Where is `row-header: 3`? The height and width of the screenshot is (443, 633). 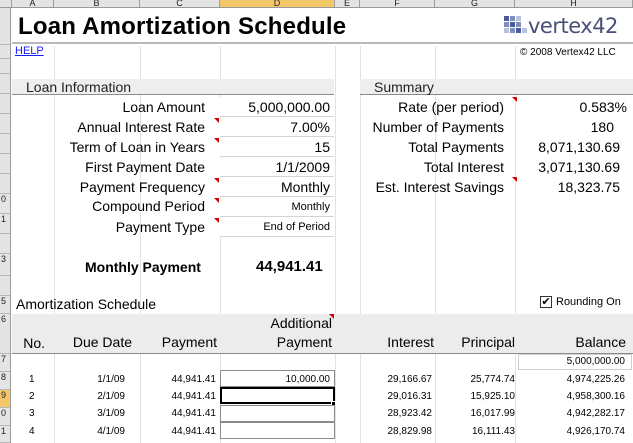
row-header: 3 is located at coordinates (5, 265).